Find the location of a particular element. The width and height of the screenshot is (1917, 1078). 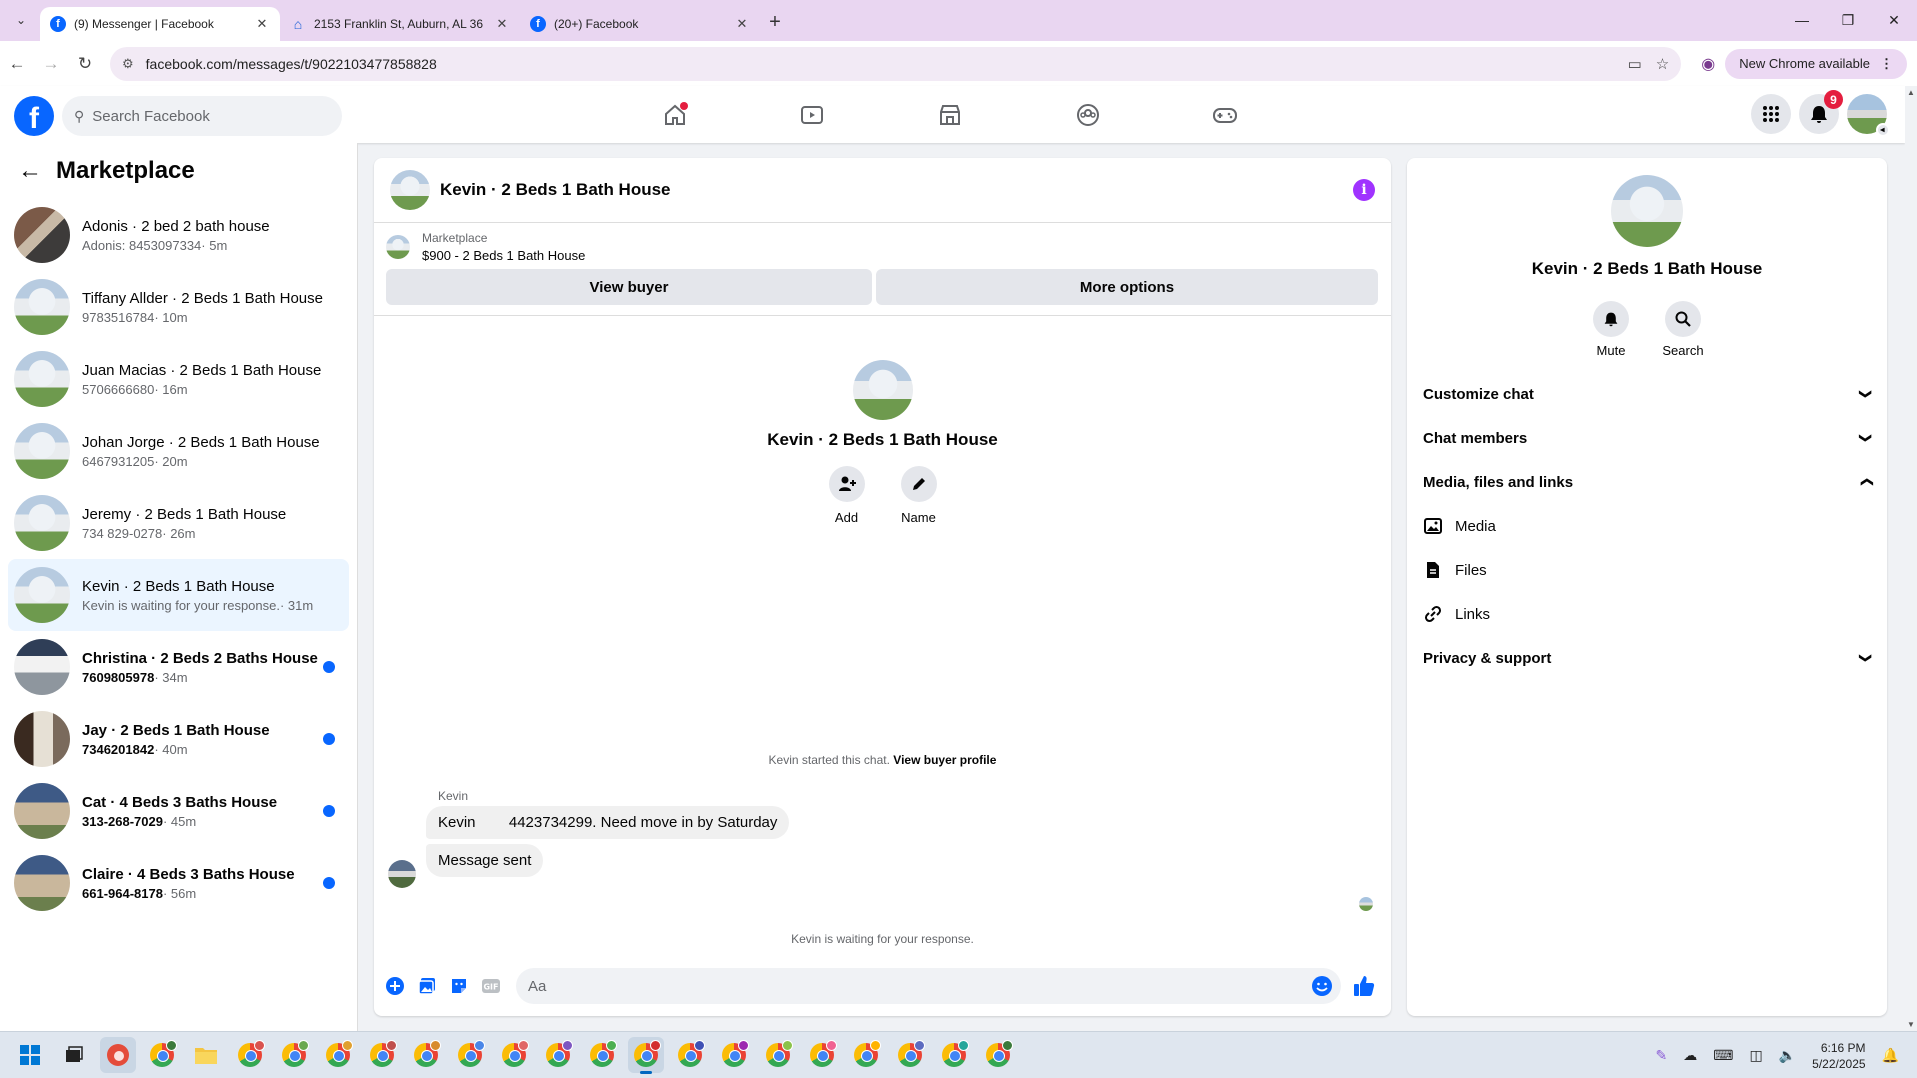

media-row: Media is located at coordinates (1647, 526).